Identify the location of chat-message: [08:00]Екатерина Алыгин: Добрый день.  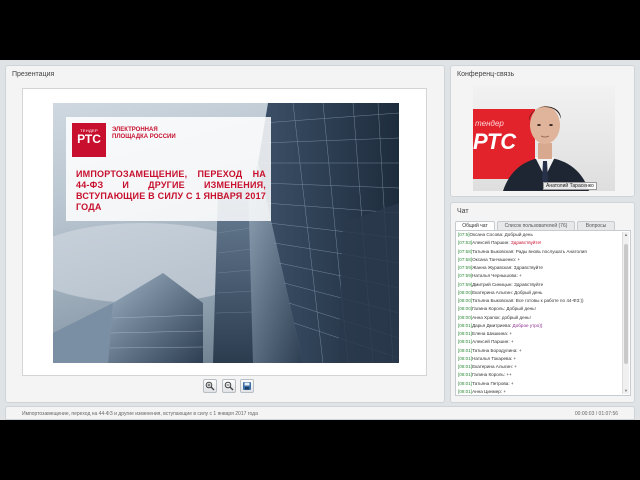
(540, 293).